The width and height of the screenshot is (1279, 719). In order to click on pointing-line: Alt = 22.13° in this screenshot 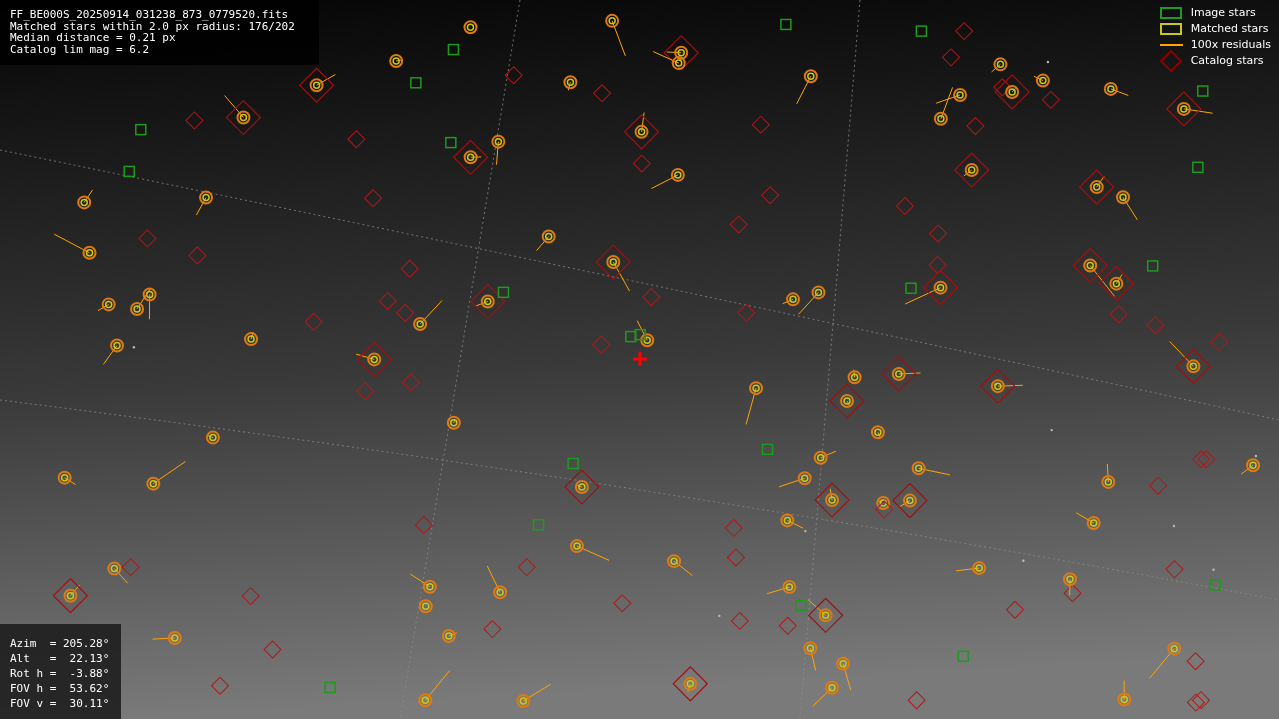, I will do `click(60, 658)`.